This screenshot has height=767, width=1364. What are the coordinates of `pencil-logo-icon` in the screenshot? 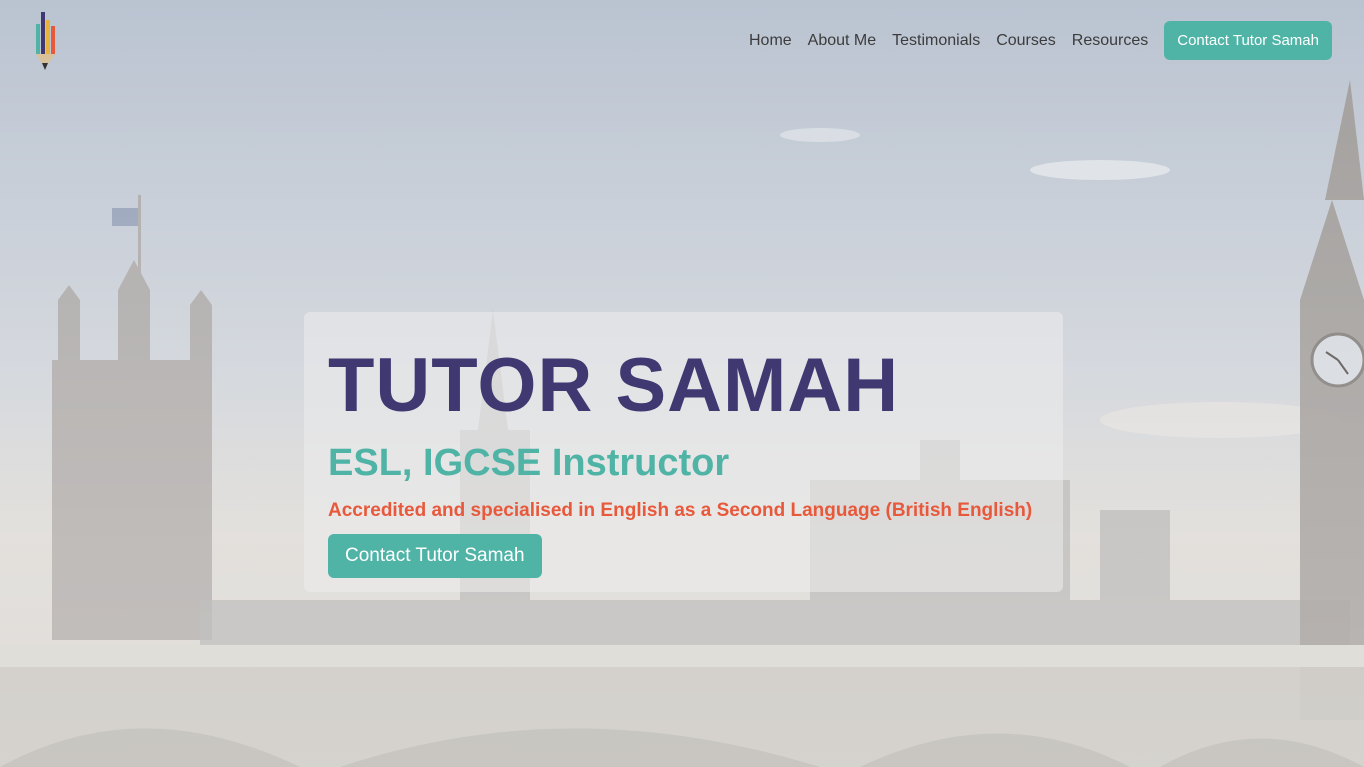 It's located at (45, 41).